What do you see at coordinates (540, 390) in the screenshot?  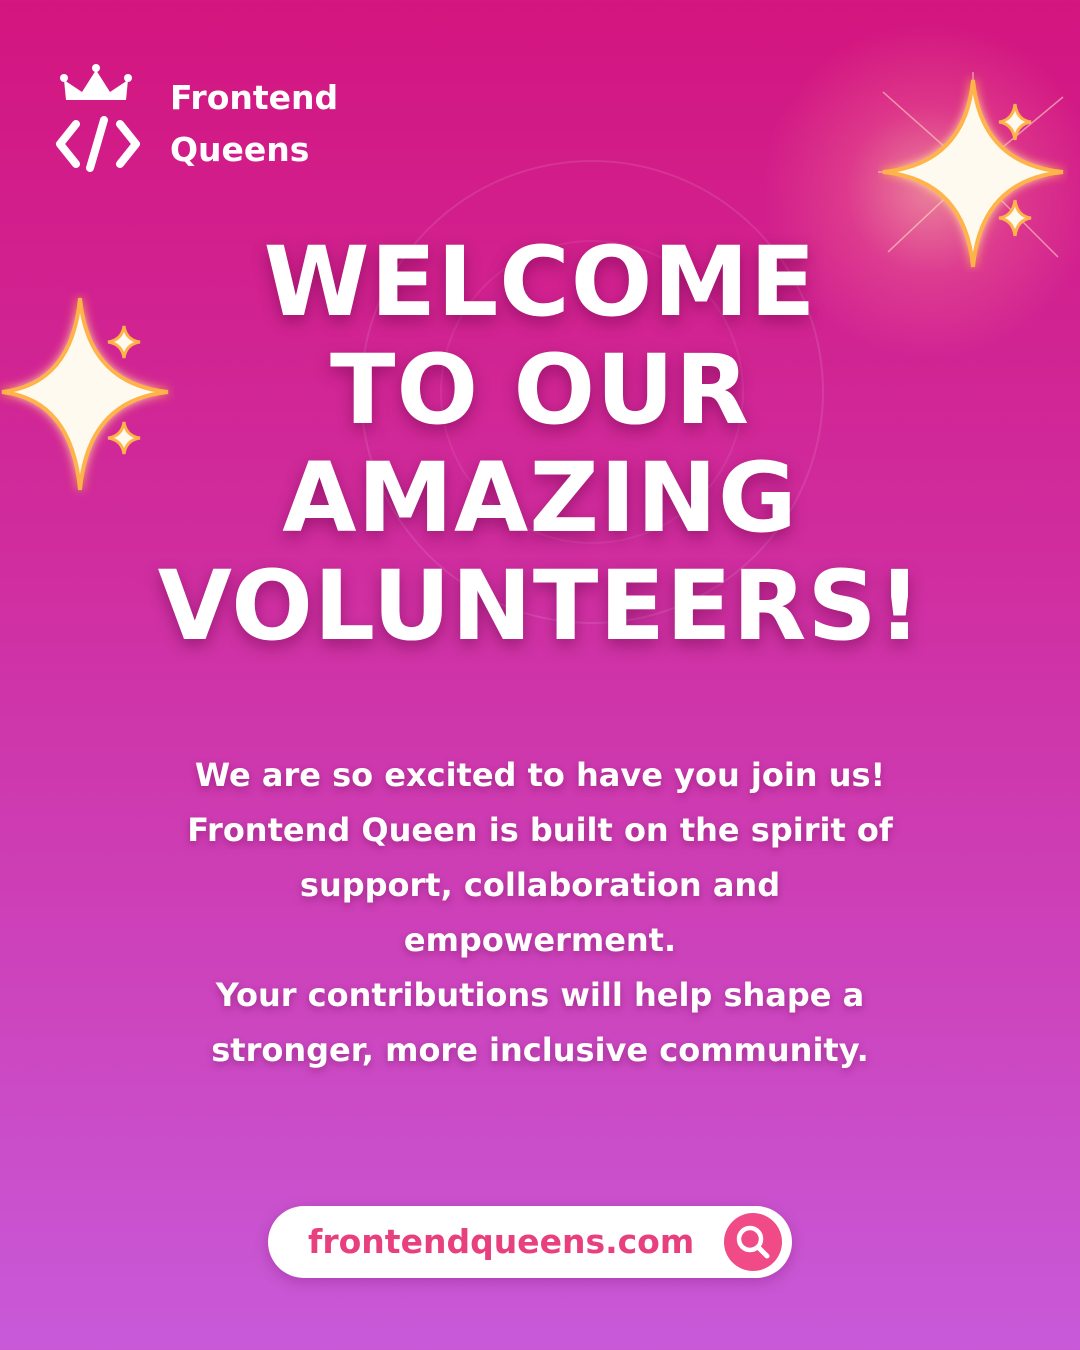 I see `headline-line2: TO OUR` at bounding box center [540, 390].